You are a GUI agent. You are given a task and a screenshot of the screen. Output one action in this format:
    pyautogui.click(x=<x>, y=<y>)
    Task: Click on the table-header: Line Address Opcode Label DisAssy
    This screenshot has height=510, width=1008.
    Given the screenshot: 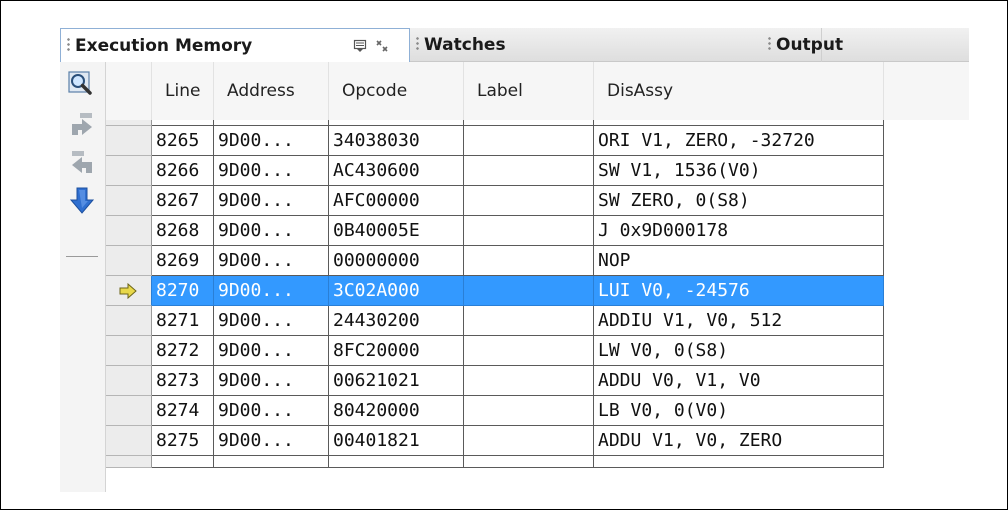 What is the action you would take?
    pyautogui.click(x=537, y=91)
    